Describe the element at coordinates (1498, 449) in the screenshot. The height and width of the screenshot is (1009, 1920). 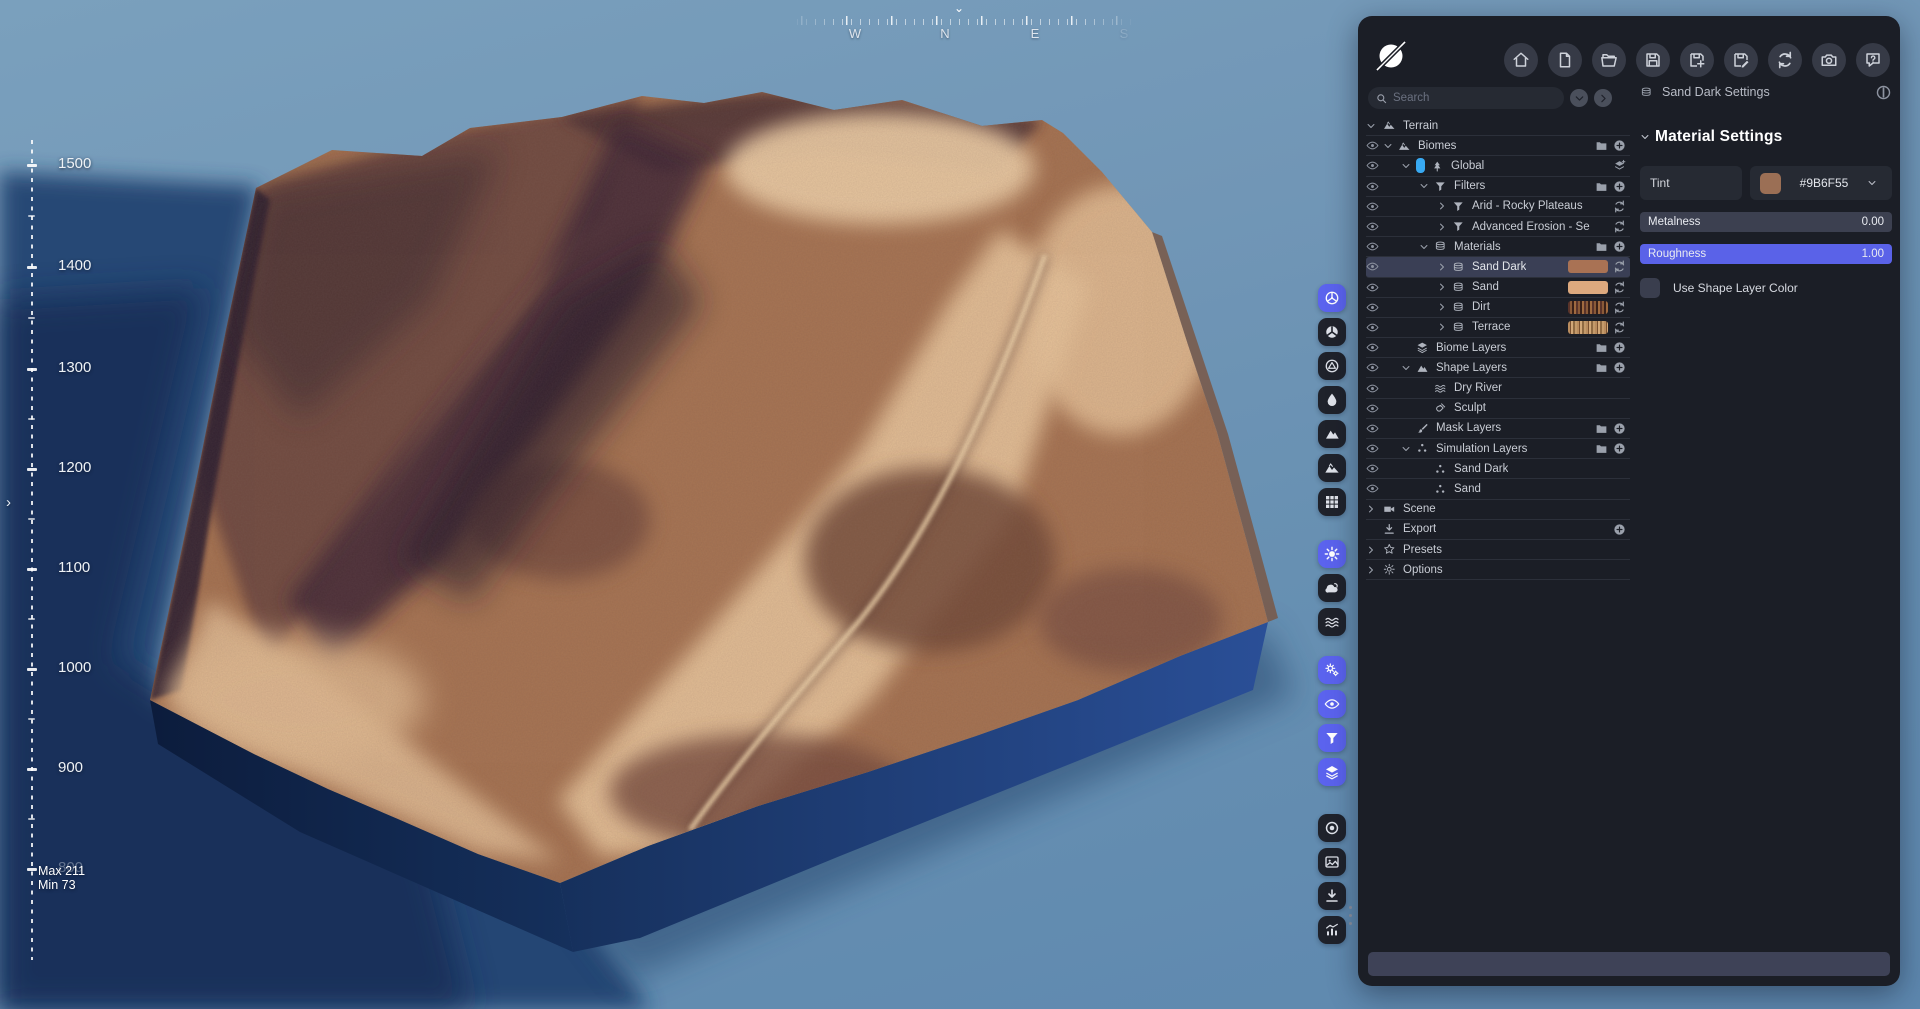
I see `tree-row-simulation-layers: Simulation Layers` at that location.